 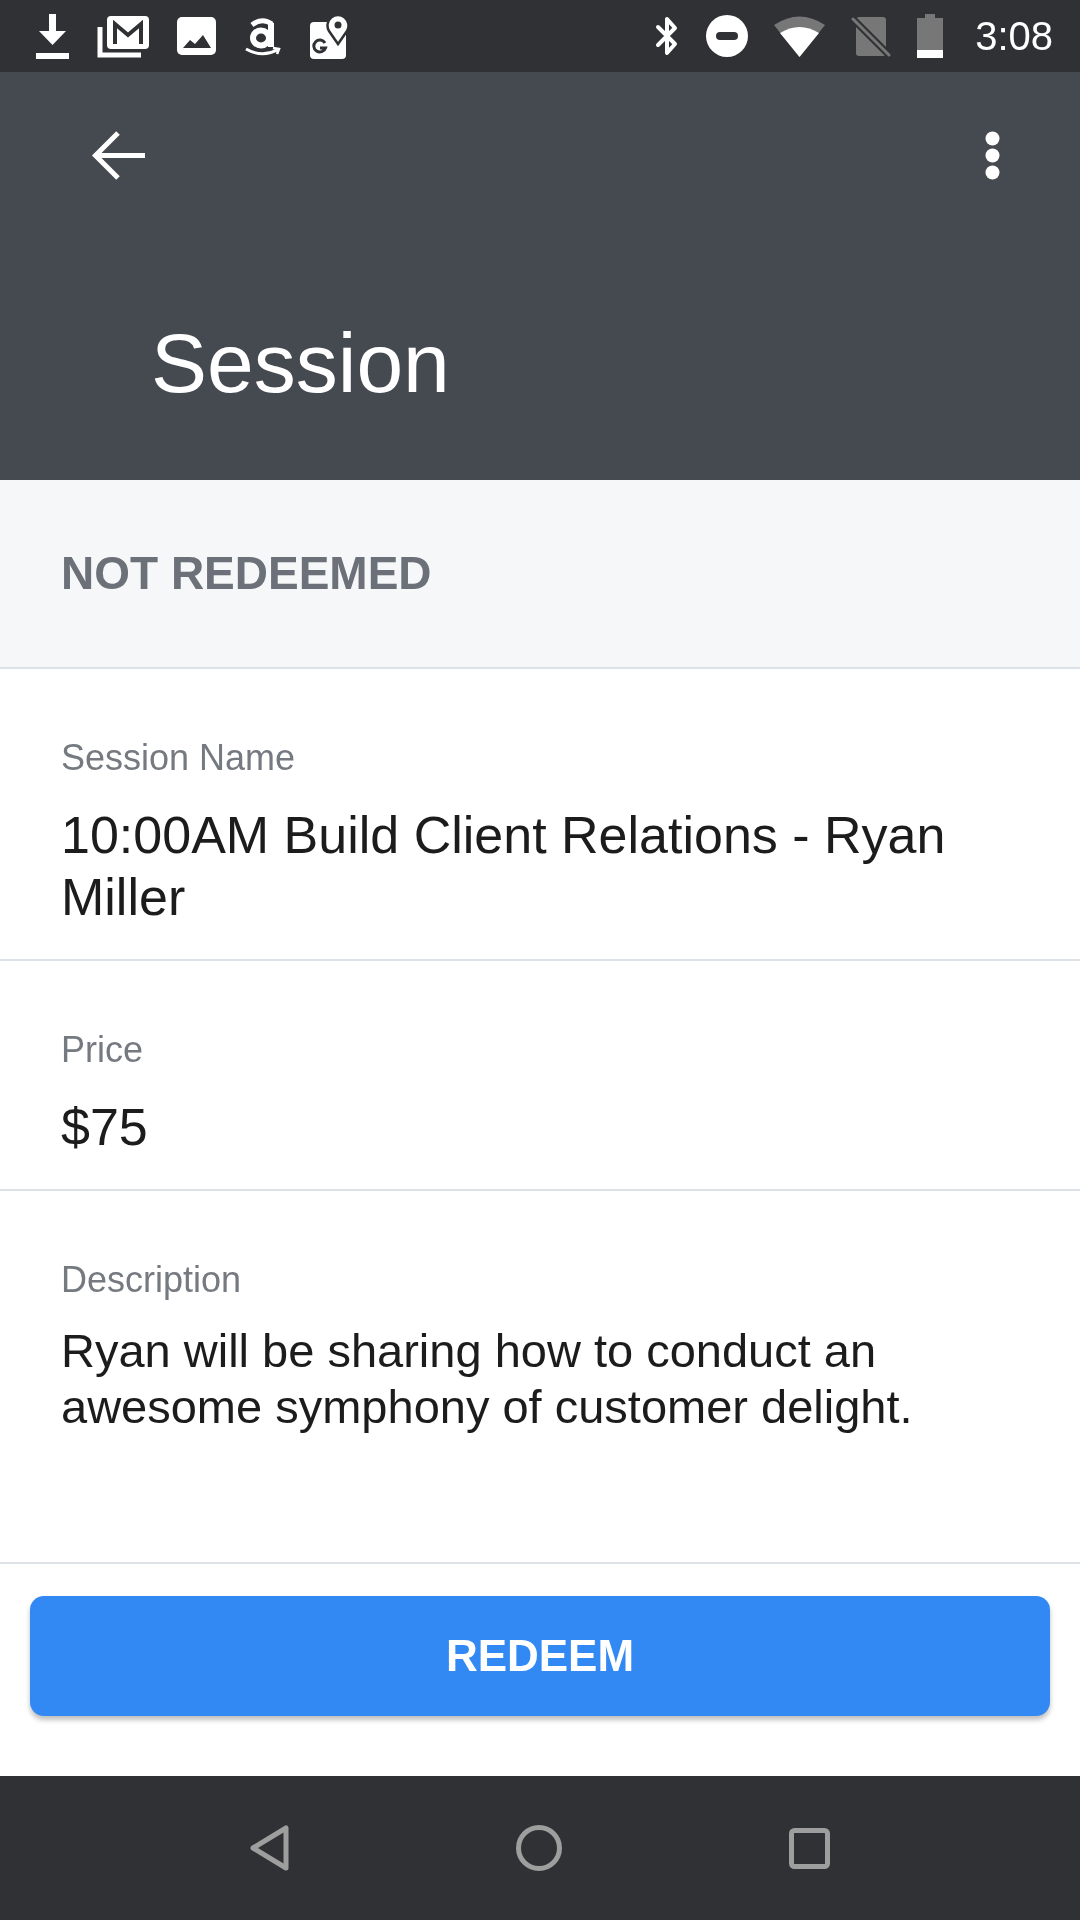 I want to click on wifi-icon, so click(x=800, y=36).